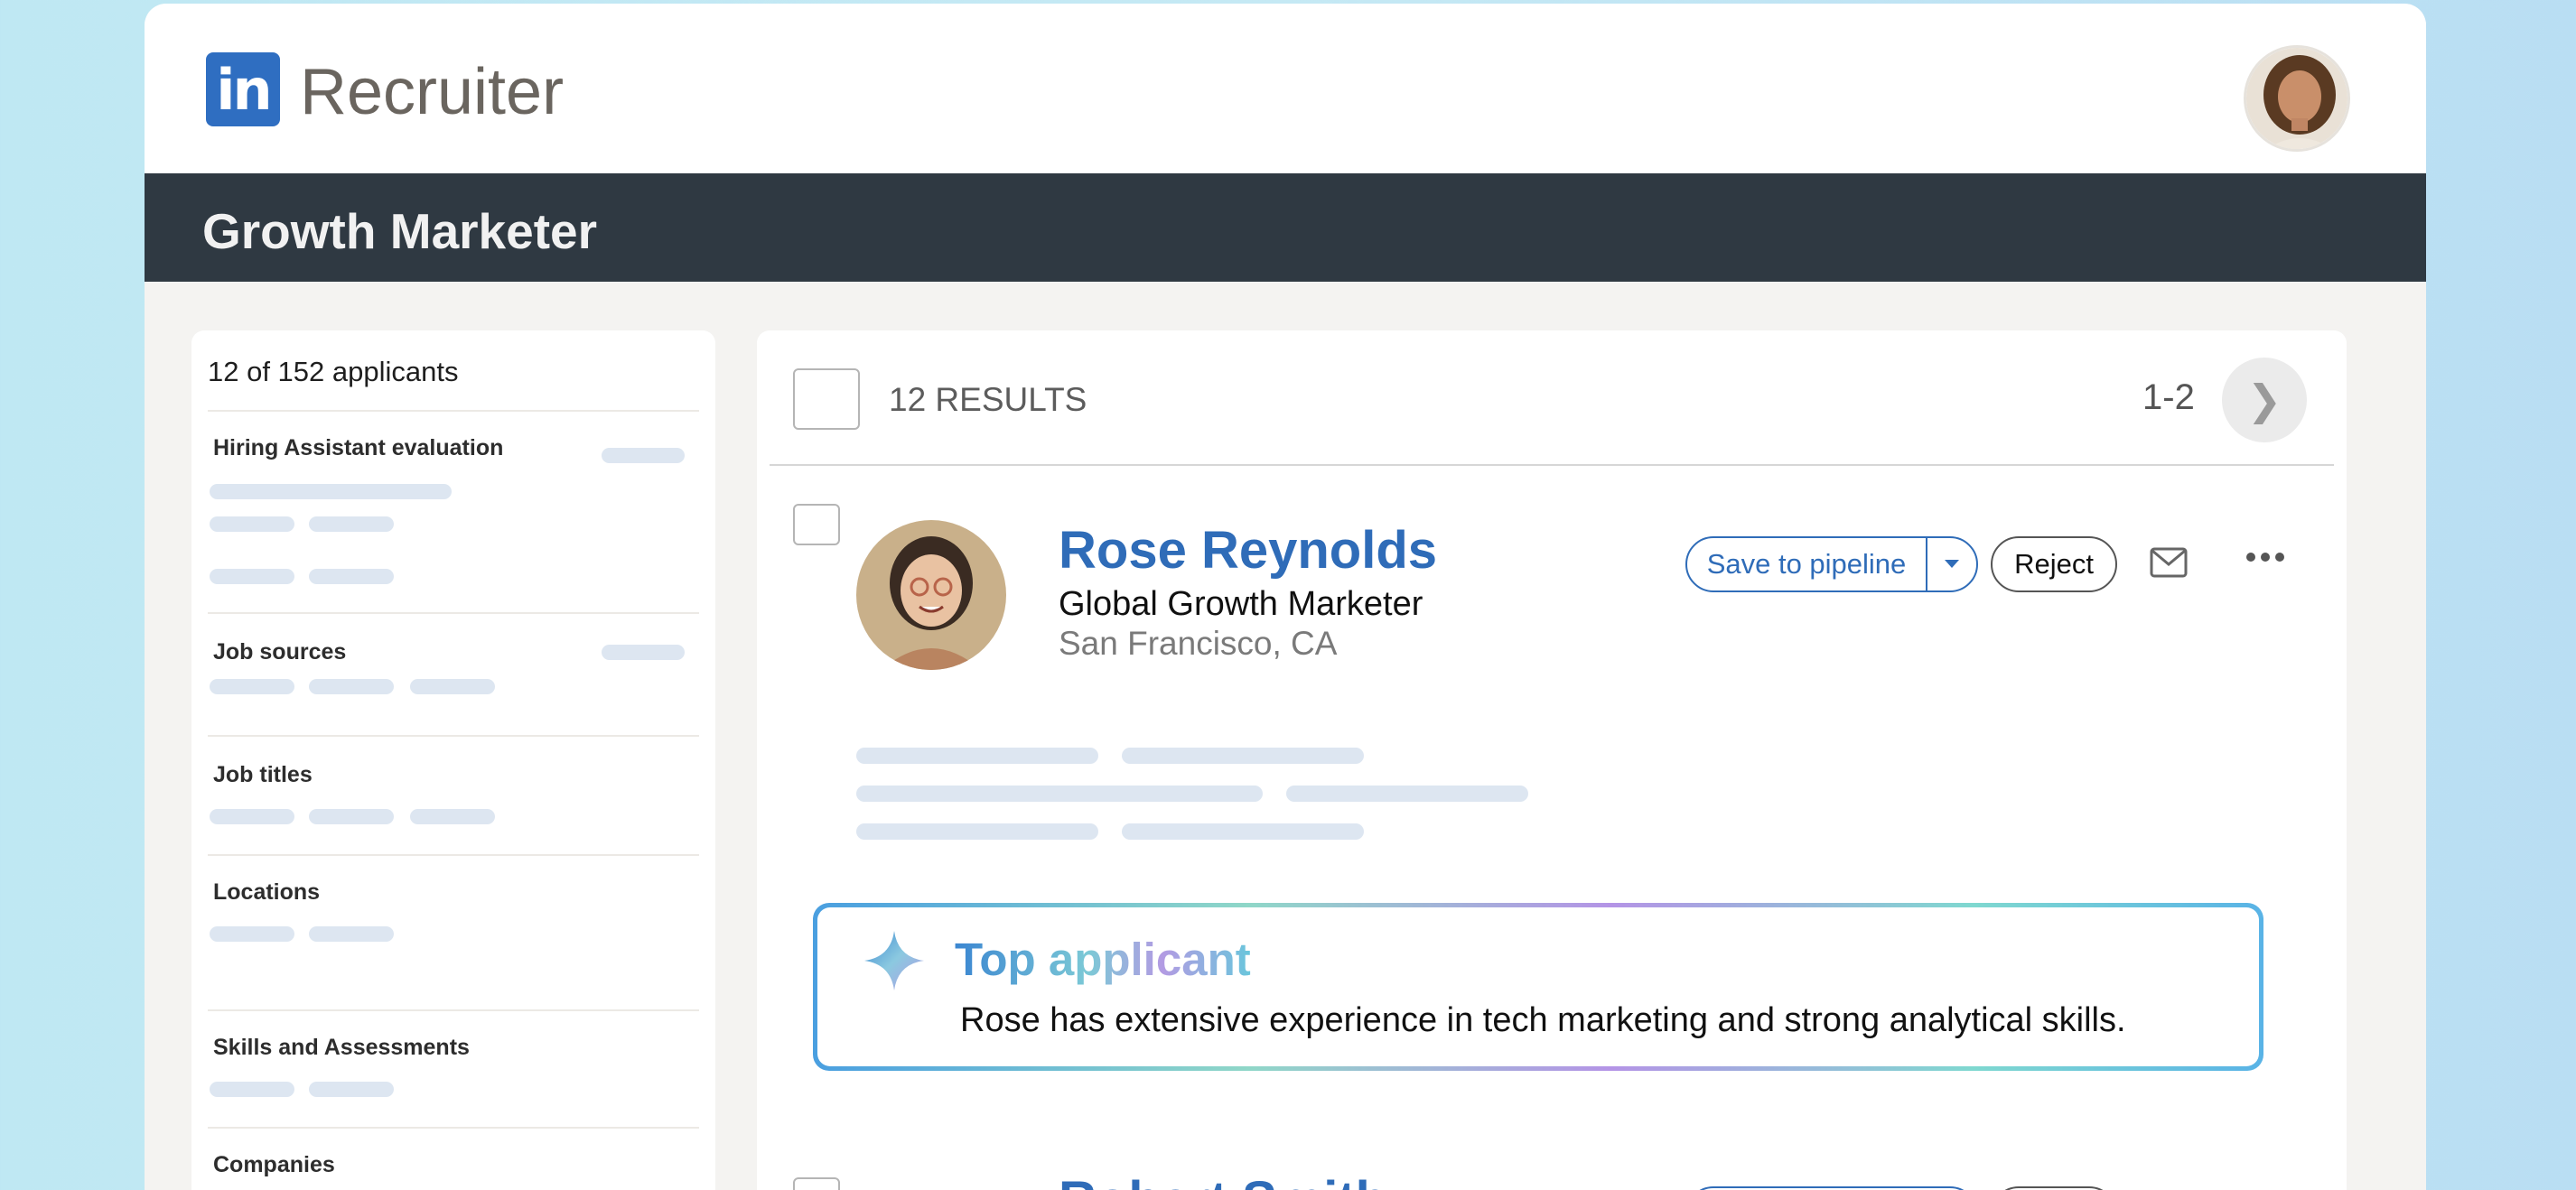  Describe the element at coordinates (2054, 564) in the screenshot. I see `reject-button: Reject` at that location.